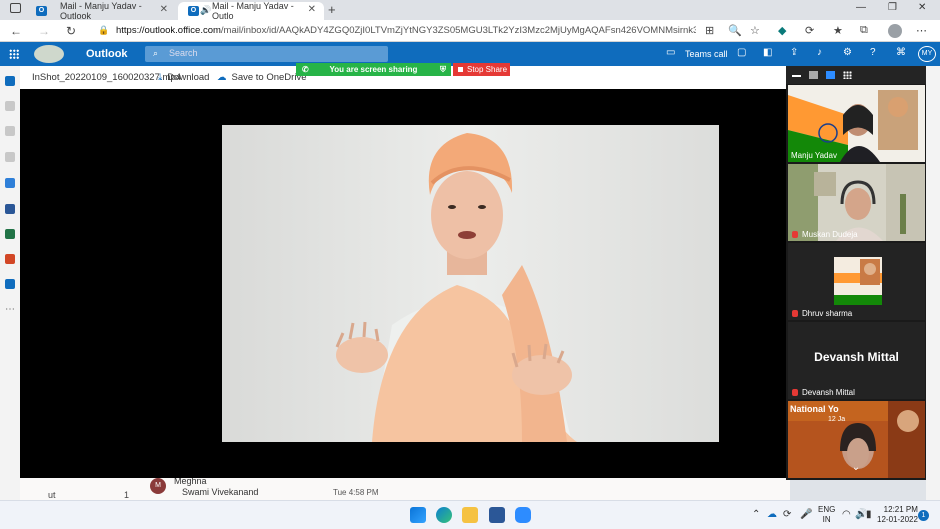 This screenshot has width=940, height=529. Describe the element at coordinates (443, 69) in the screenshot. I see `shield-icon: ⛨` at that location.